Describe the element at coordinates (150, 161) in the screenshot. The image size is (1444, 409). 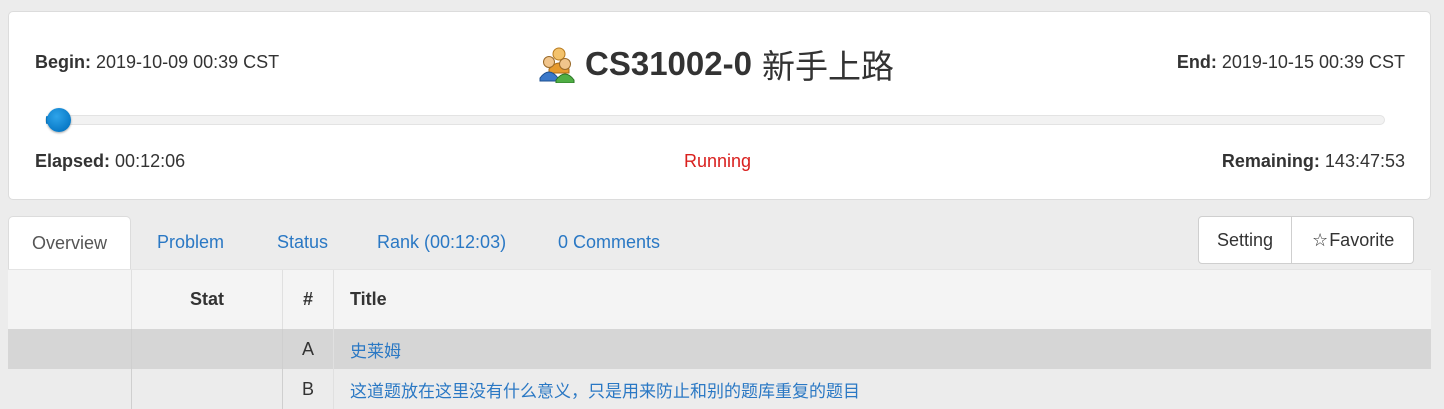
I see `elapsed-value: 00:12:06` at that location.